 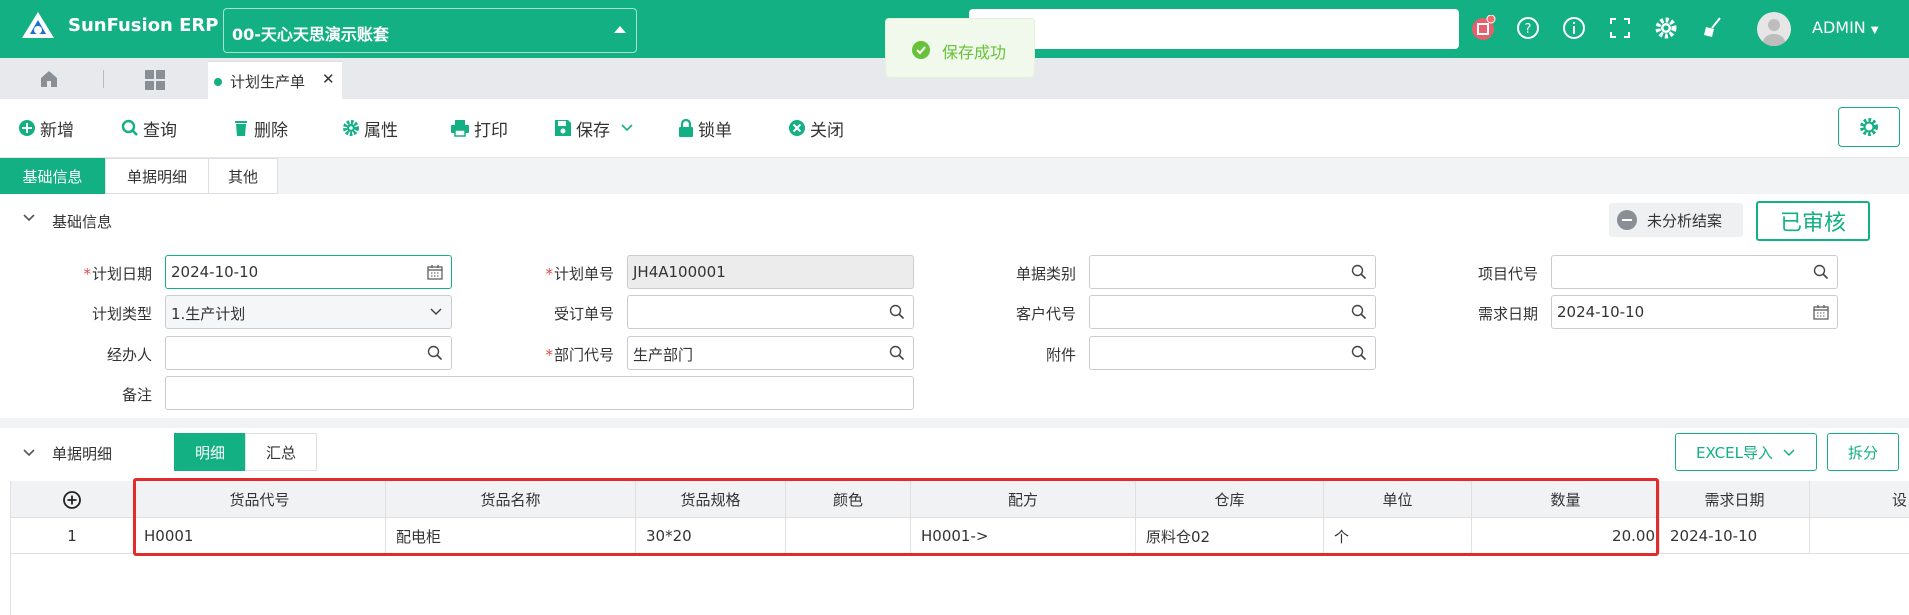 I want to click on col-item-code: 货品代号, so click(x=260, y=499).